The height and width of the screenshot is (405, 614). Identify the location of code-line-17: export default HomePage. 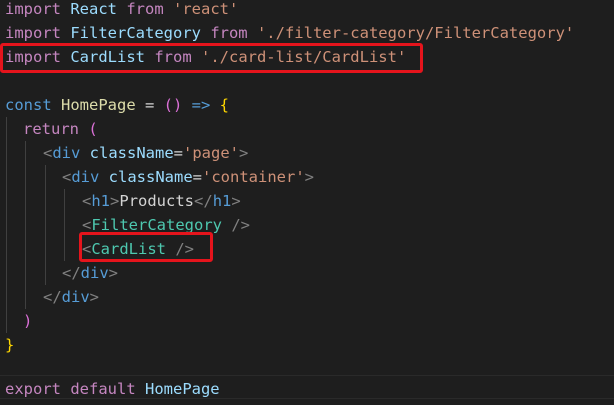
(110, 389).